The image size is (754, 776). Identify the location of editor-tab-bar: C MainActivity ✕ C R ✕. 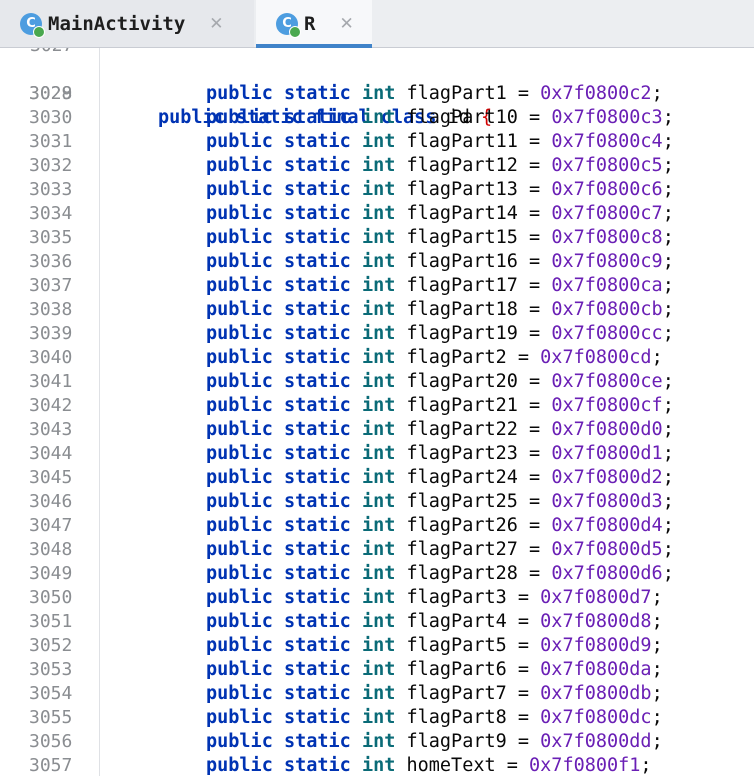
(377, 24).